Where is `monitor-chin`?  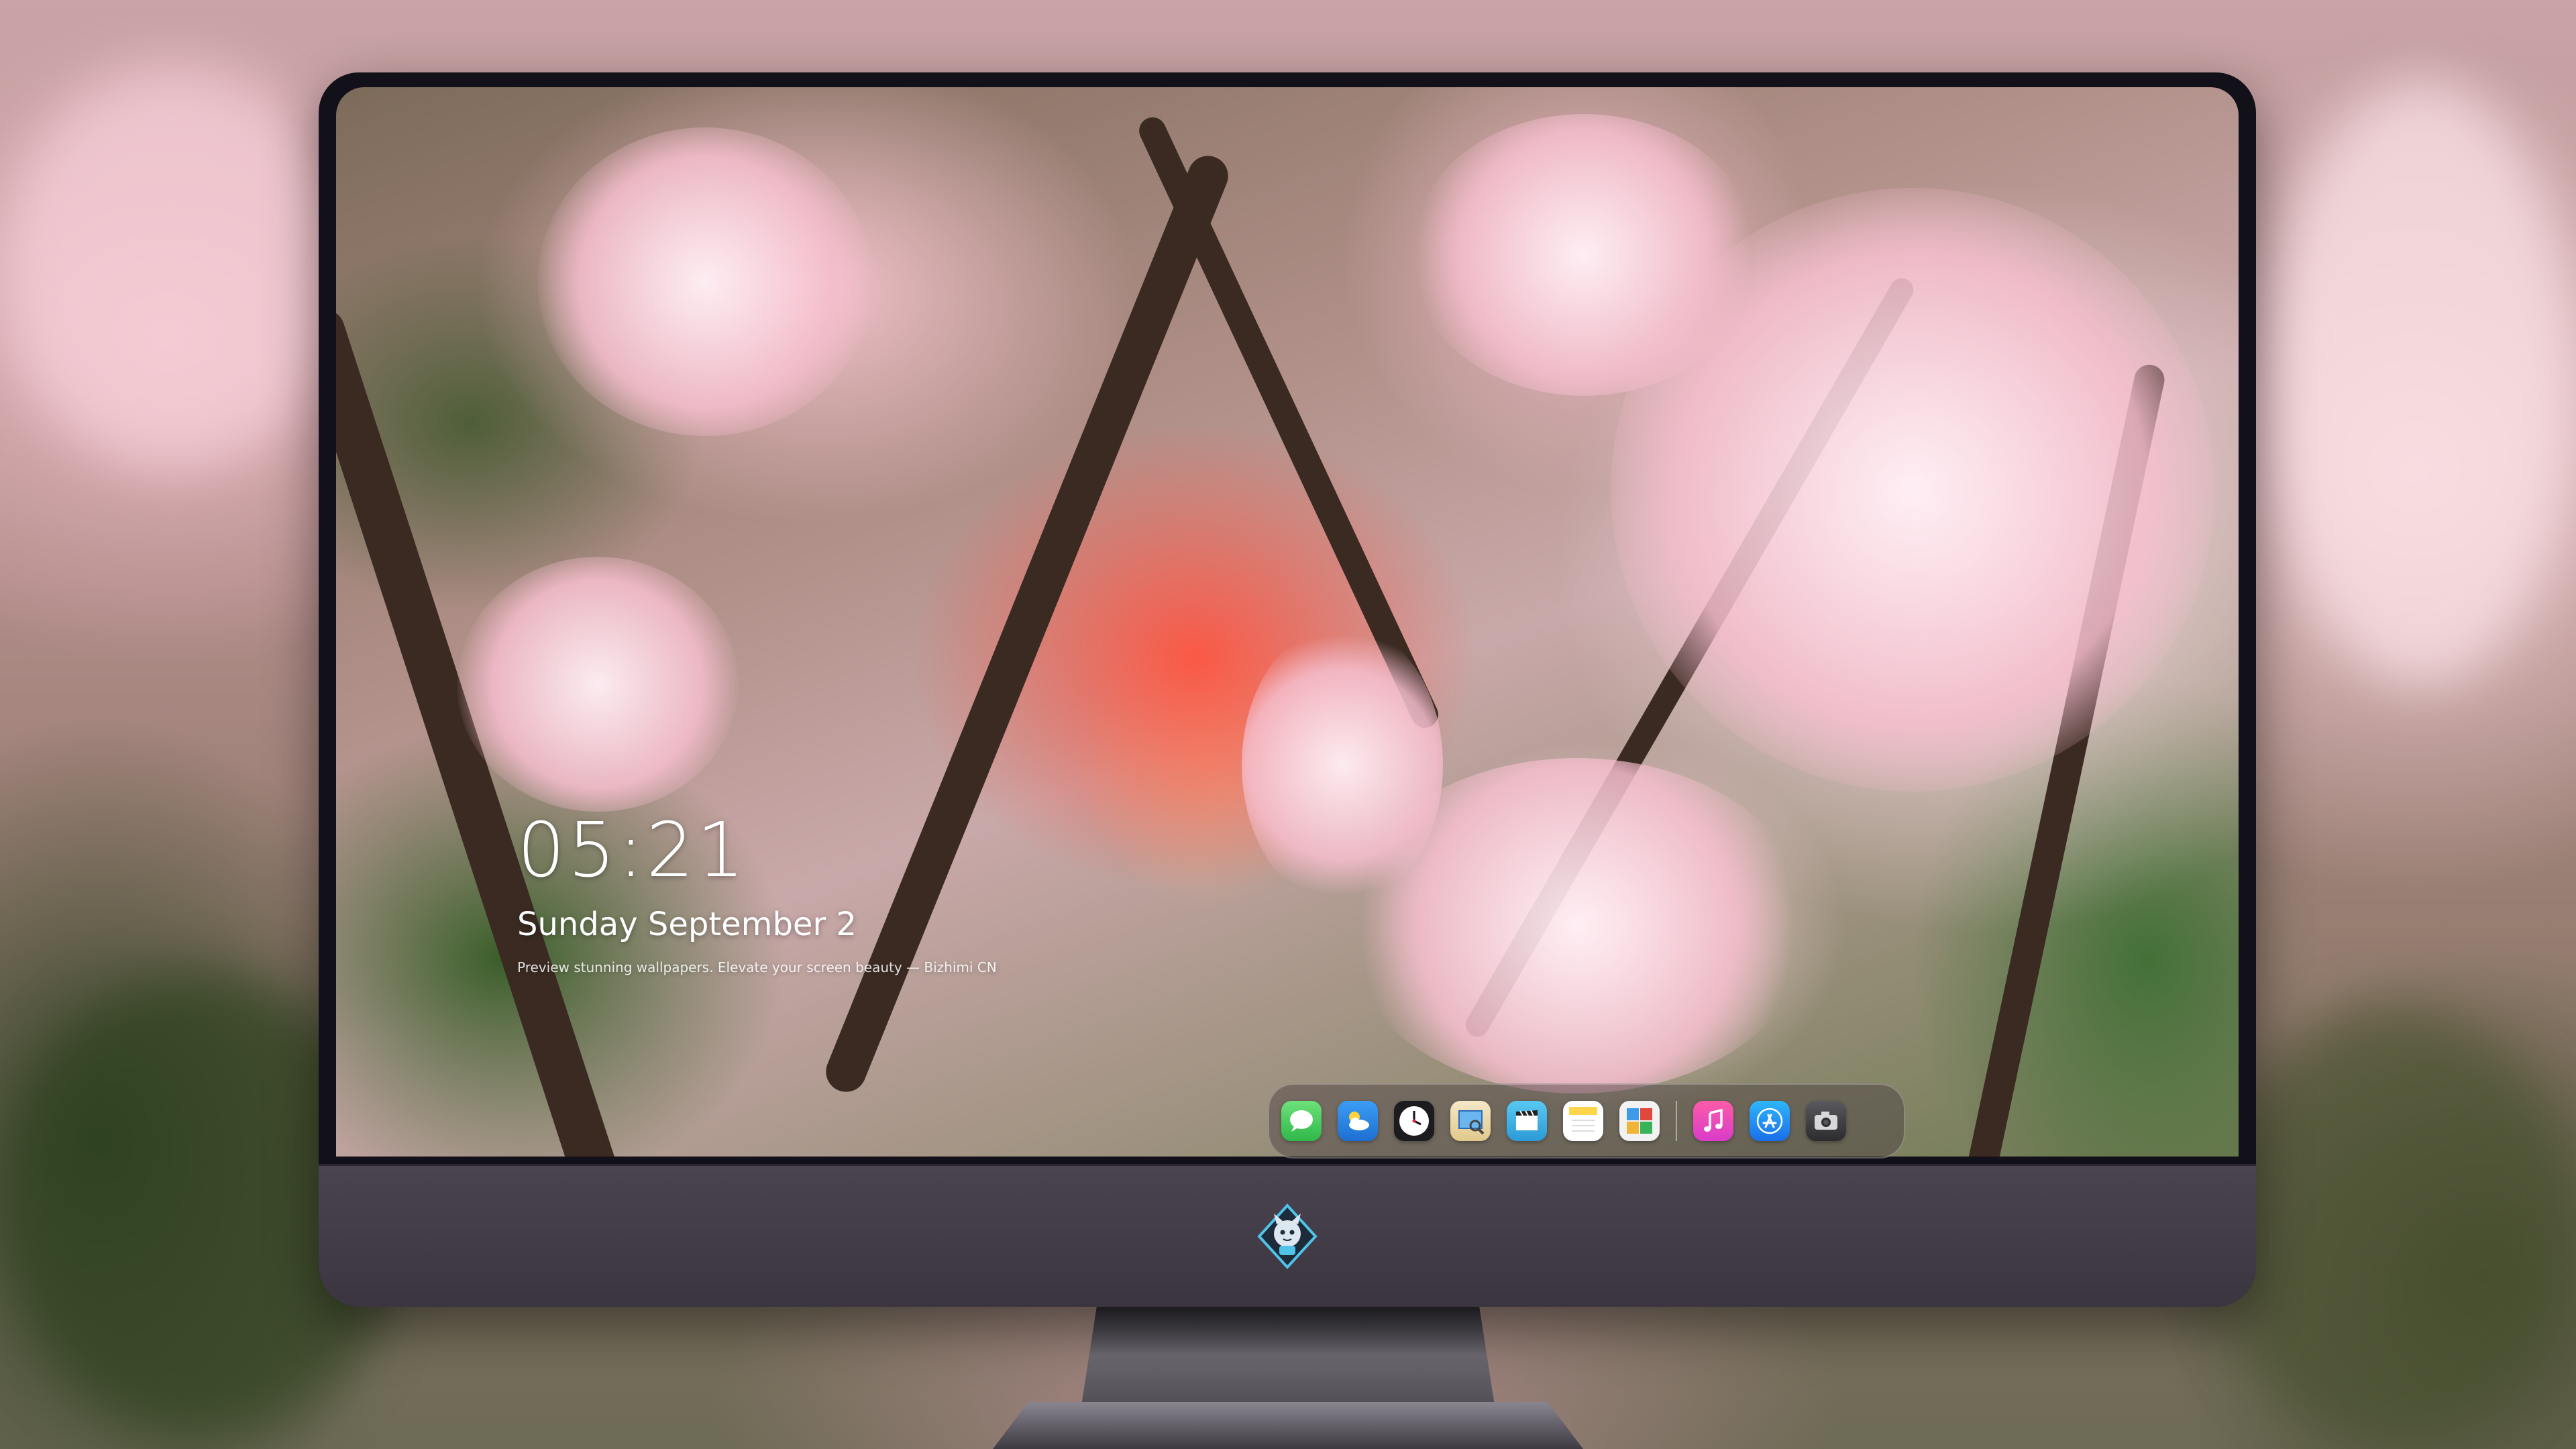 monitor-chin is located at coordinates (1287, 1235).